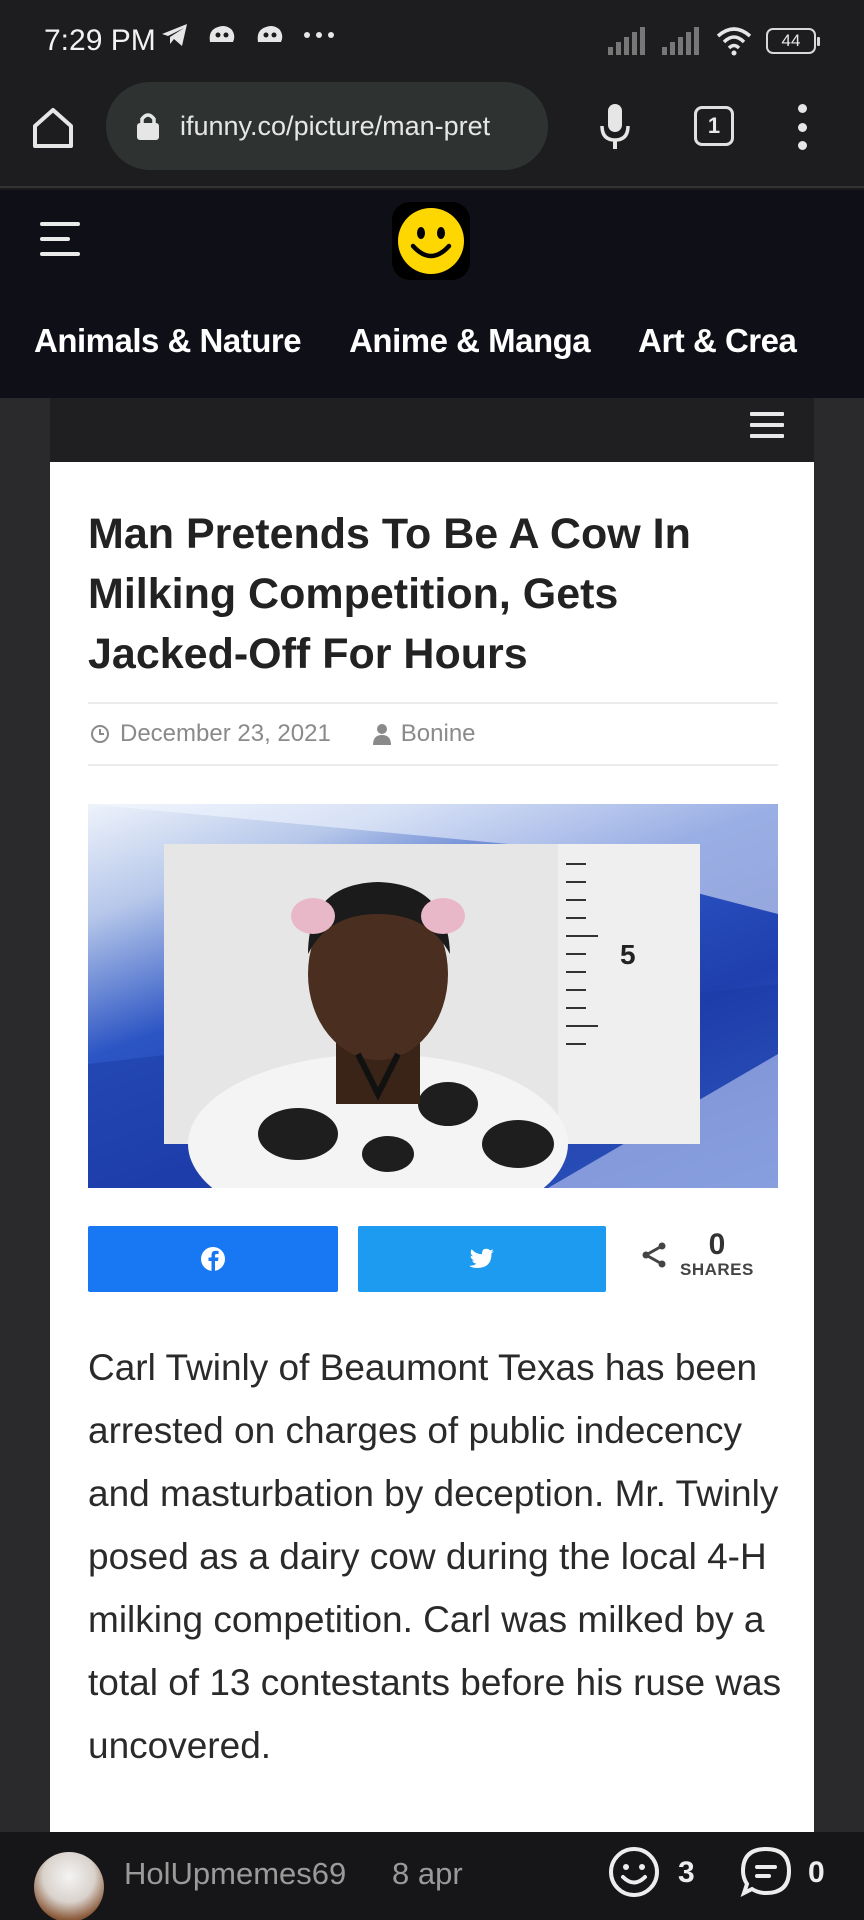  I want to click on browser-menu-button, so click(802, 127).